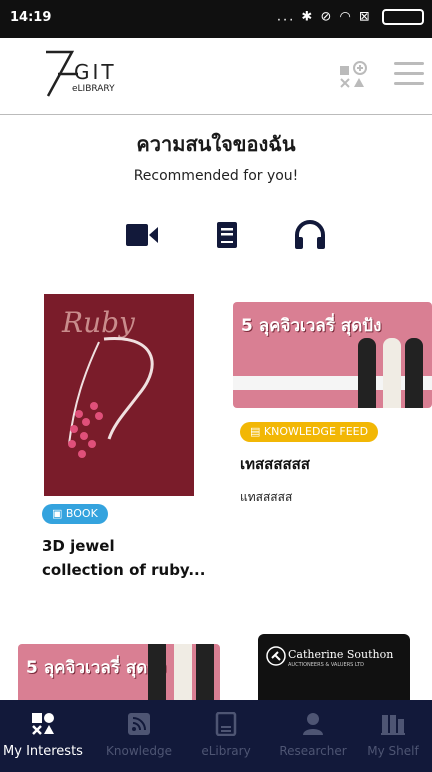 This screenshot has height=772, width=432. Describe the element at coordinates (326, 665) in the screenshot. I see `catherine-southon-sub: AUCTIONEERS & VALUERS LTD` at that location.